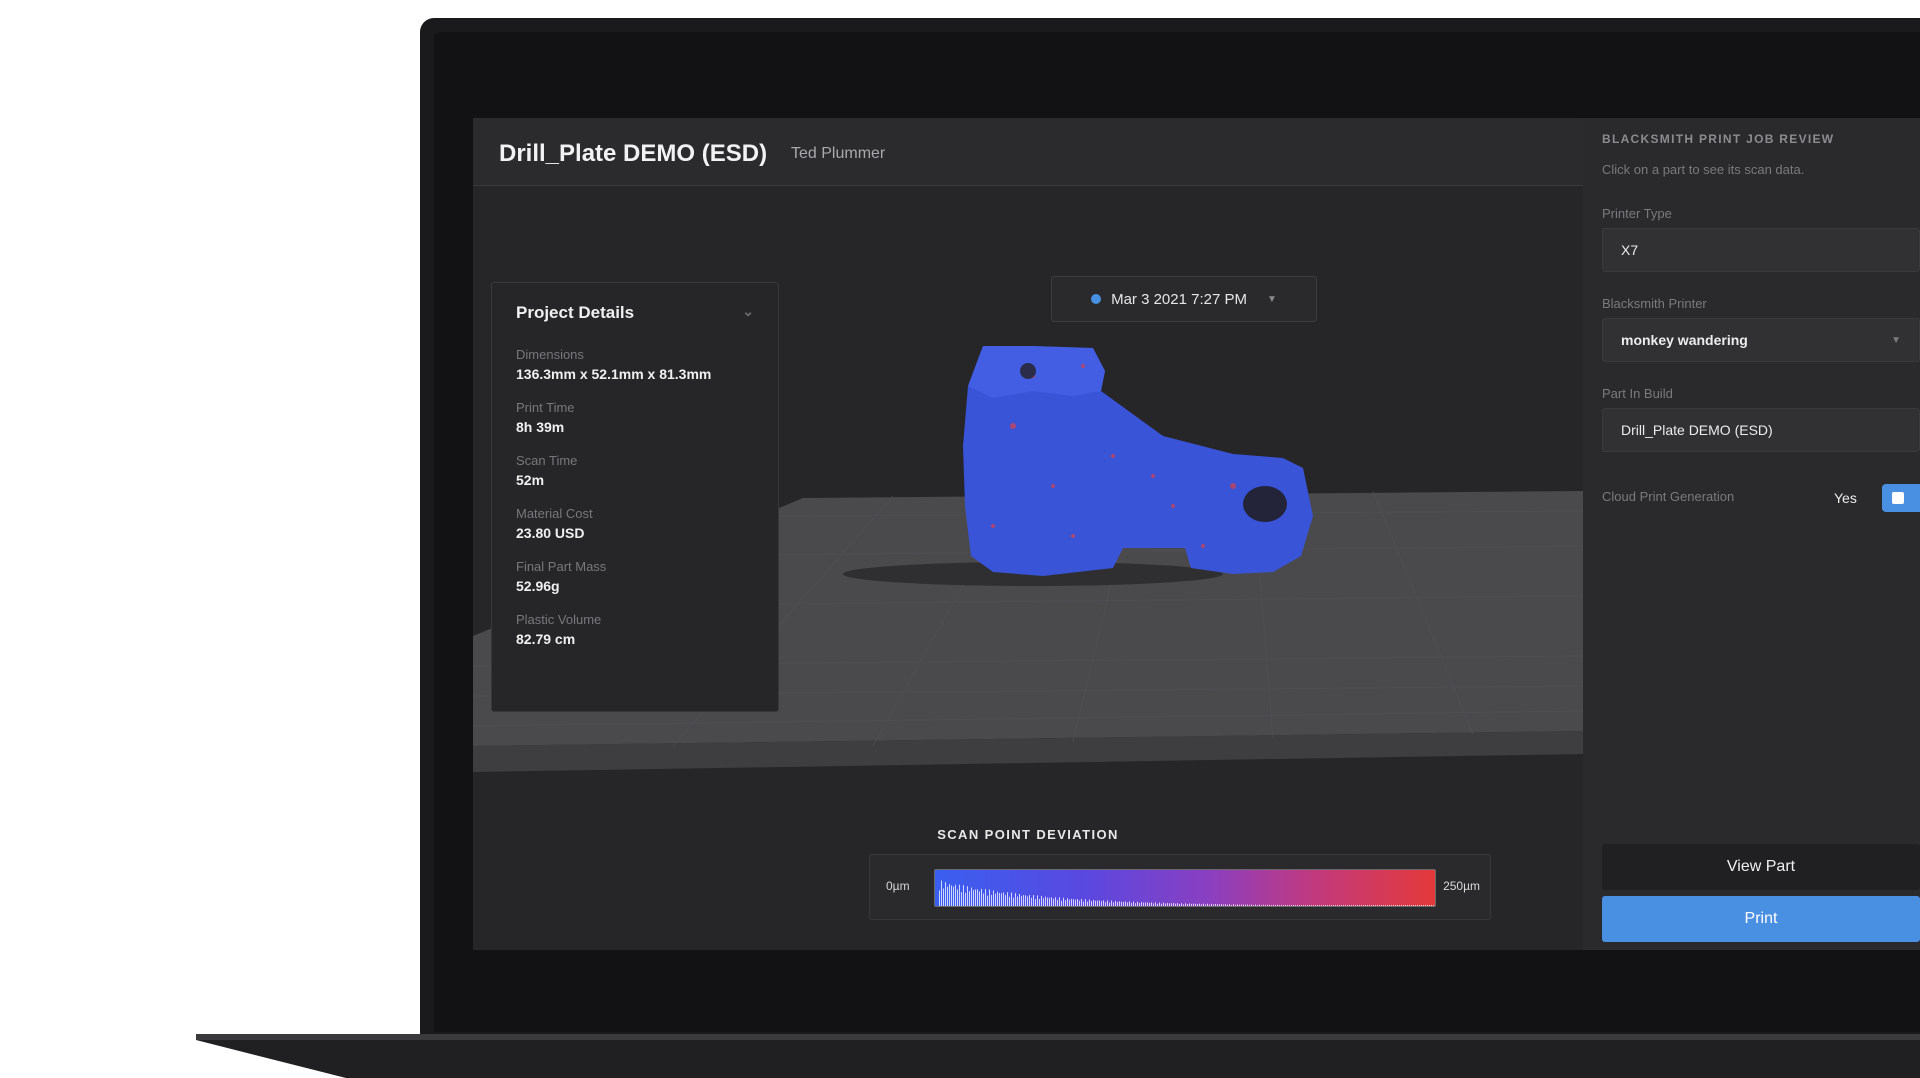 This screenshot has width=1920, height=1078. What do you see at coordinates (1186, 893) in the screenshot?
I see `deviation-histogram` at bounding box center [1186, 893].